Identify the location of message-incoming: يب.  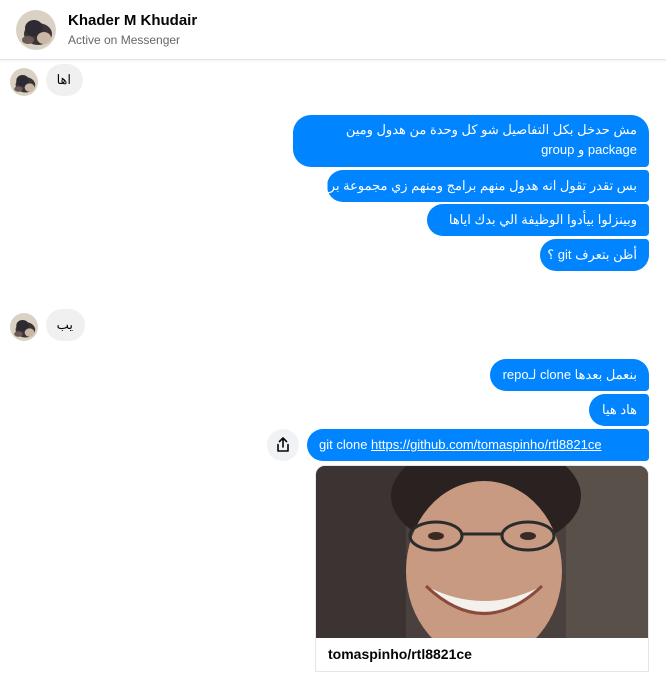
(65, 325).